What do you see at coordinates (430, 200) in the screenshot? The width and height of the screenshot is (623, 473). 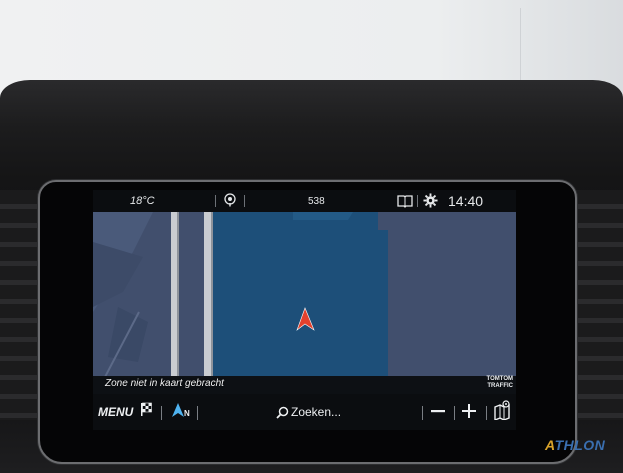 I see `gear-icon` at bounding box center [430, 200].